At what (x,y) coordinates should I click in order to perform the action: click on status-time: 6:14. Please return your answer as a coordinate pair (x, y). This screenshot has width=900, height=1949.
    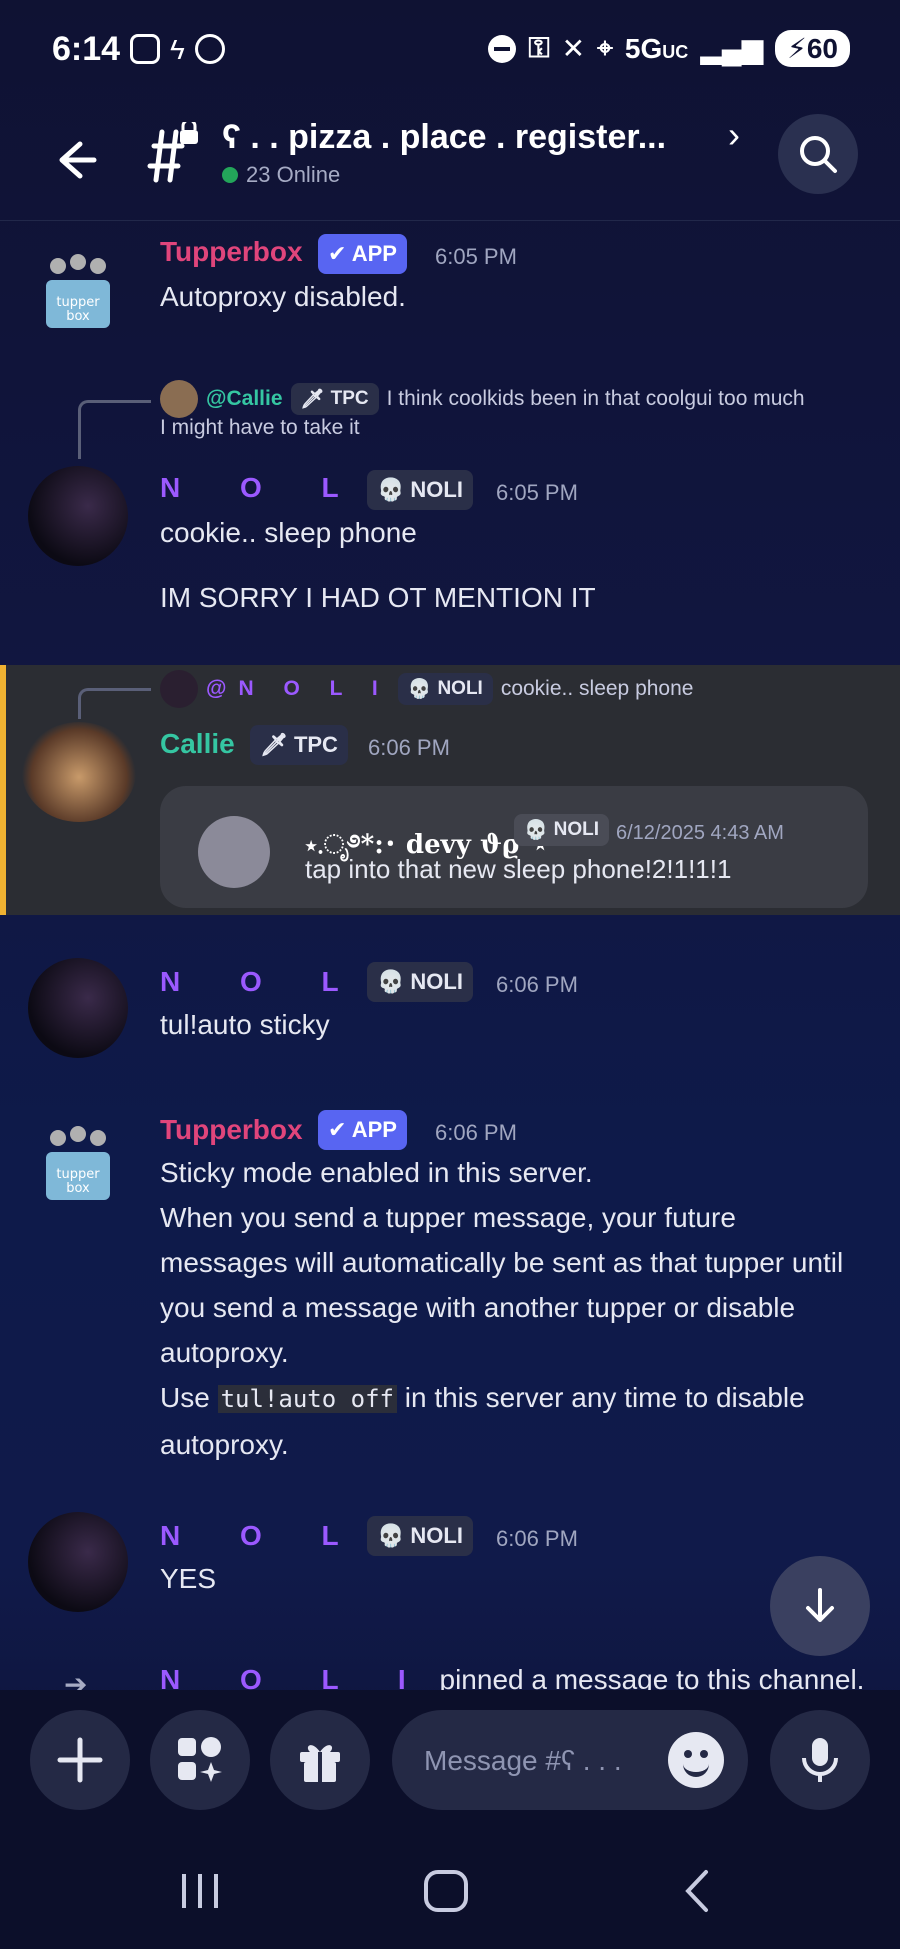
    Looking at the image, I should click on (86, 49).